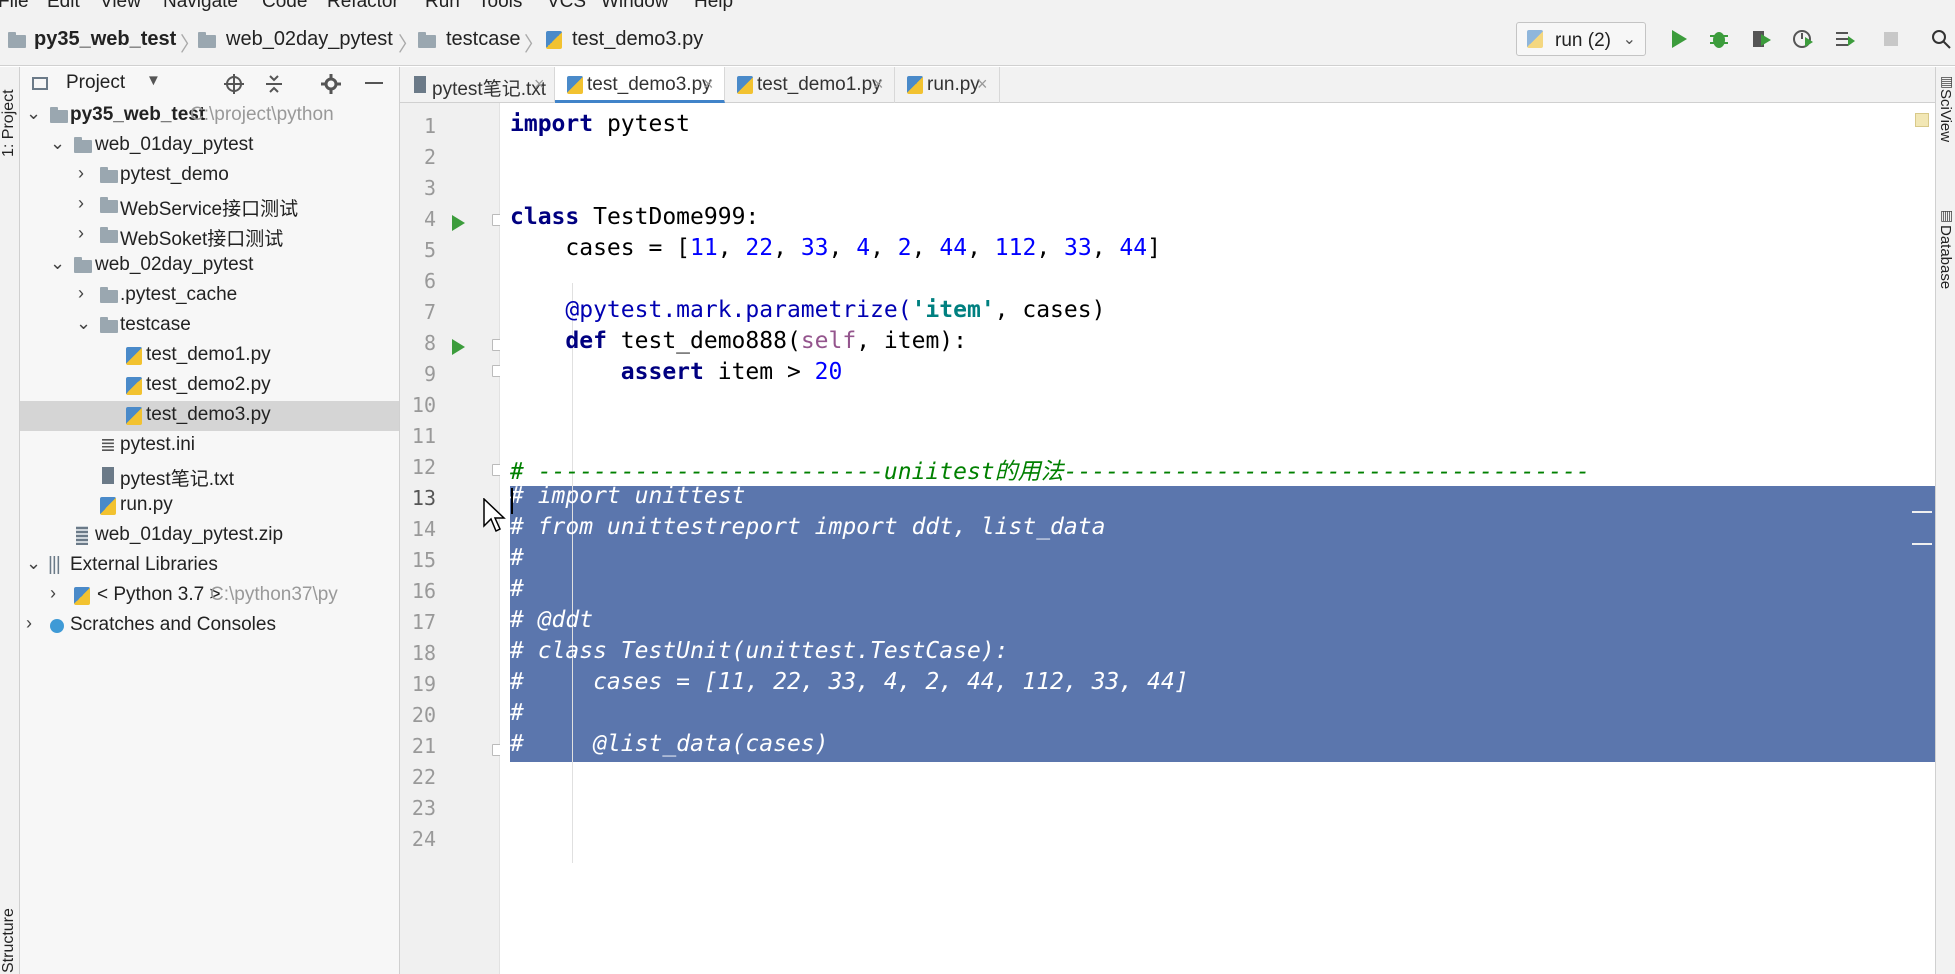  Describe the element at coordinates (1941, 39) in the screenshot. I see `search-icon` at that location.